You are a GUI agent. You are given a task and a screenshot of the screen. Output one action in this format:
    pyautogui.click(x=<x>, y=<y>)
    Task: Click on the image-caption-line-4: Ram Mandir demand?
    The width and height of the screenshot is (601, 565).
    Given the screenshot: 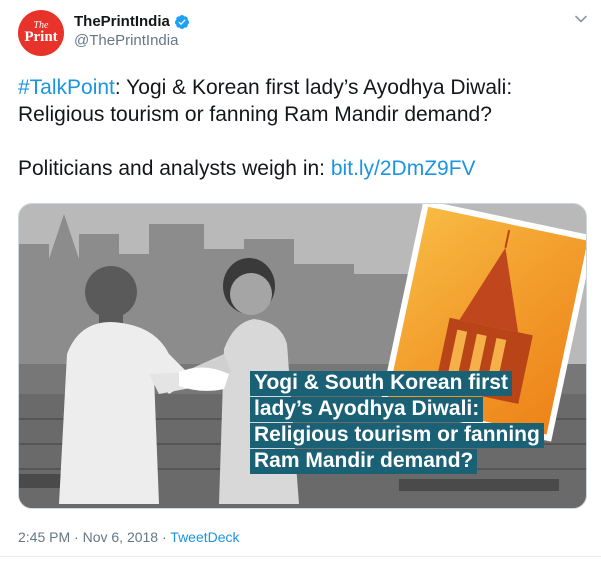 What is the action you would take?
    pyautogui.click(x=364, y=461)
    